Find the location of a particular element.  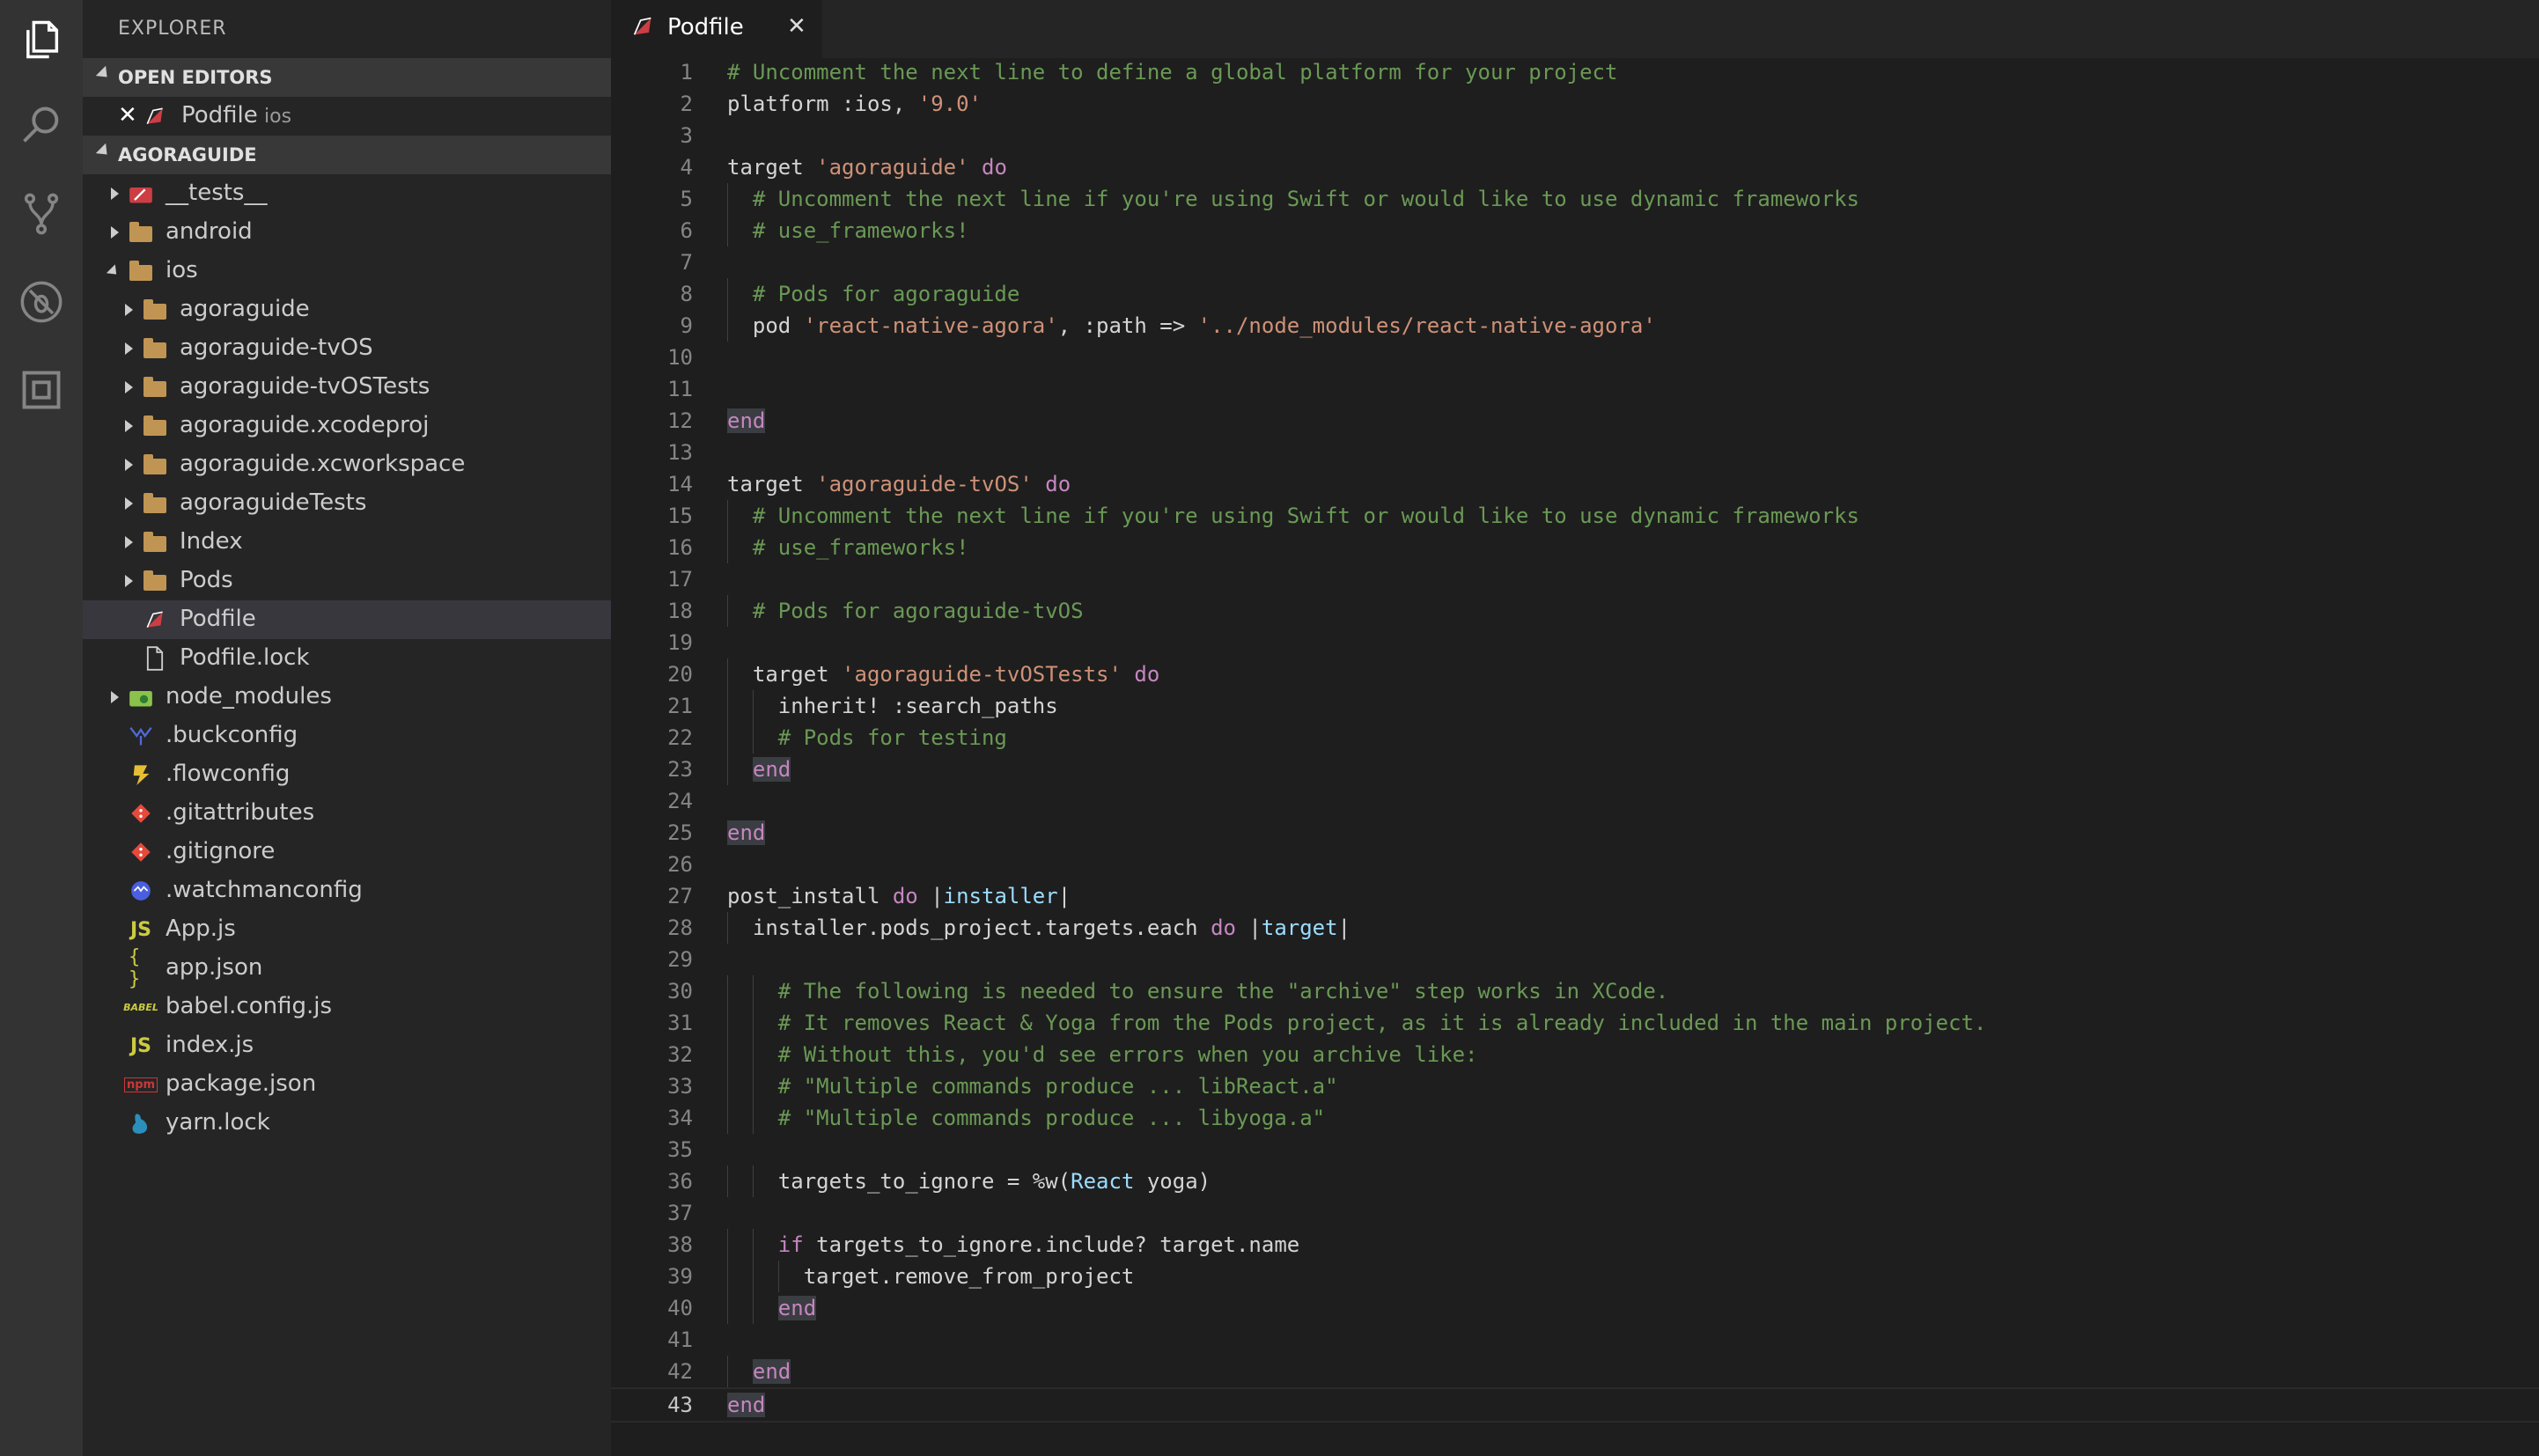

code-line: 41 is located at coordinates (1575, 1340).